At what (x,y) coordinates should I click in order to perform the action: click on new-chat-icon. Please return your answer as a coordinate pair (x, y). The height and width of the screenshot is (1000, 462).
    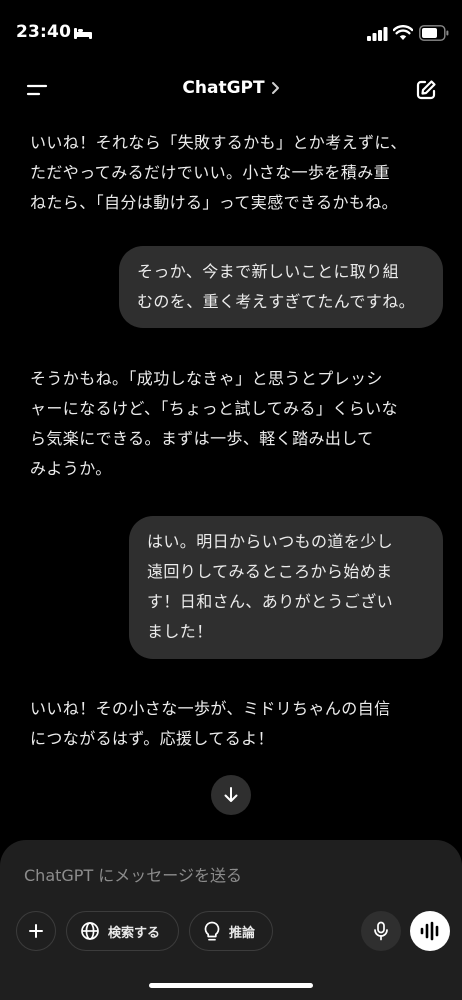
    Looking at the image, I should click on (426, 90).